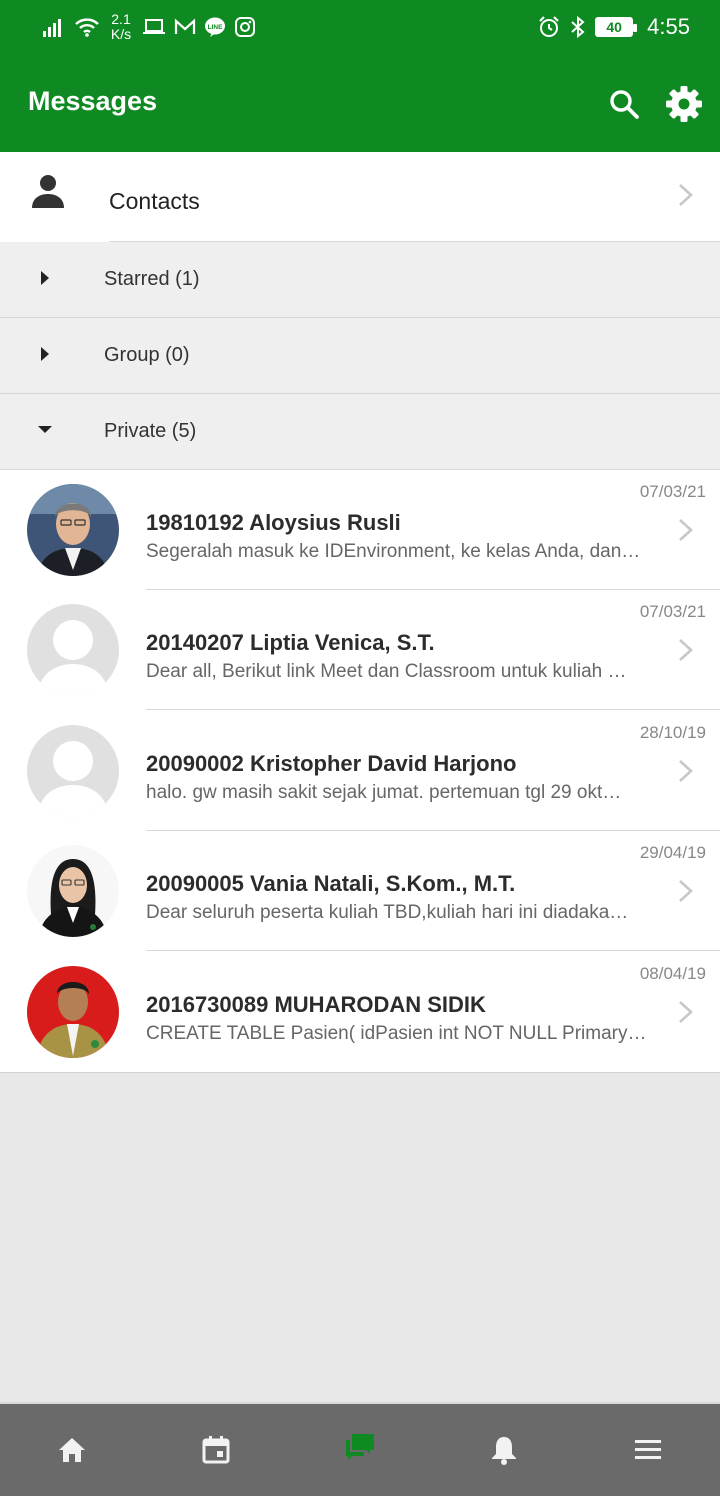 Image resolution: width=720 pixels, height=1496 pixels. What do you see at coordinates (150, 431) in the screenshot?
I see `section-label: Private (5)` at bounding box center [150, 431].